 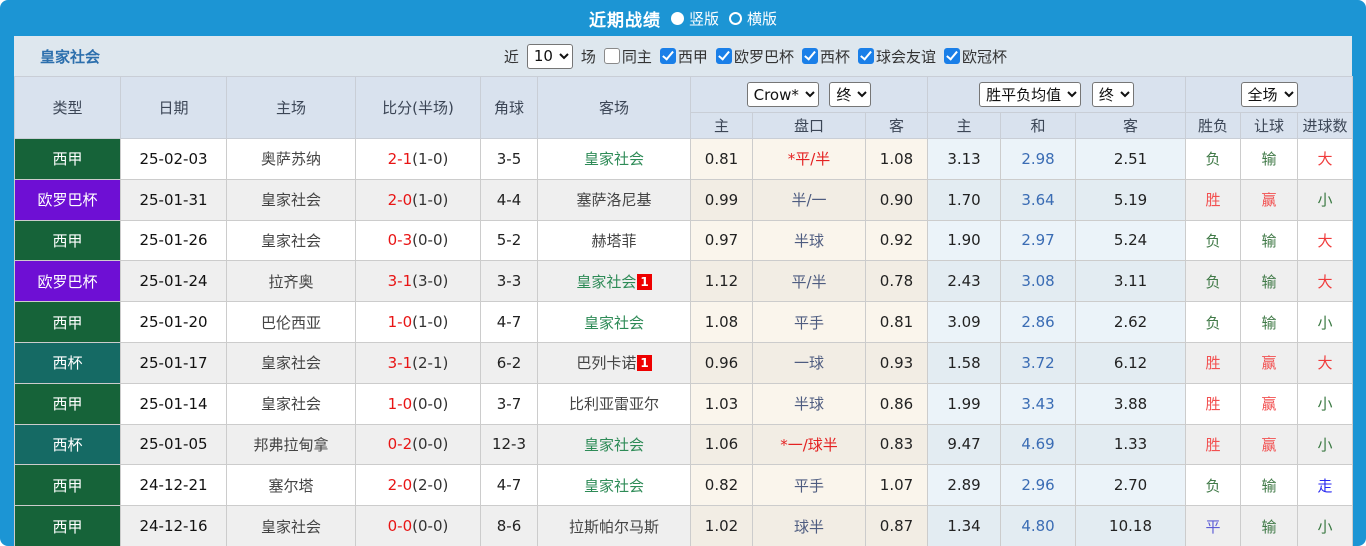 What do you see at coordinates (1038, 159) in the screenshot?
I see `avg-draw-cell: 2.98` at bounding box center [1038, 159].